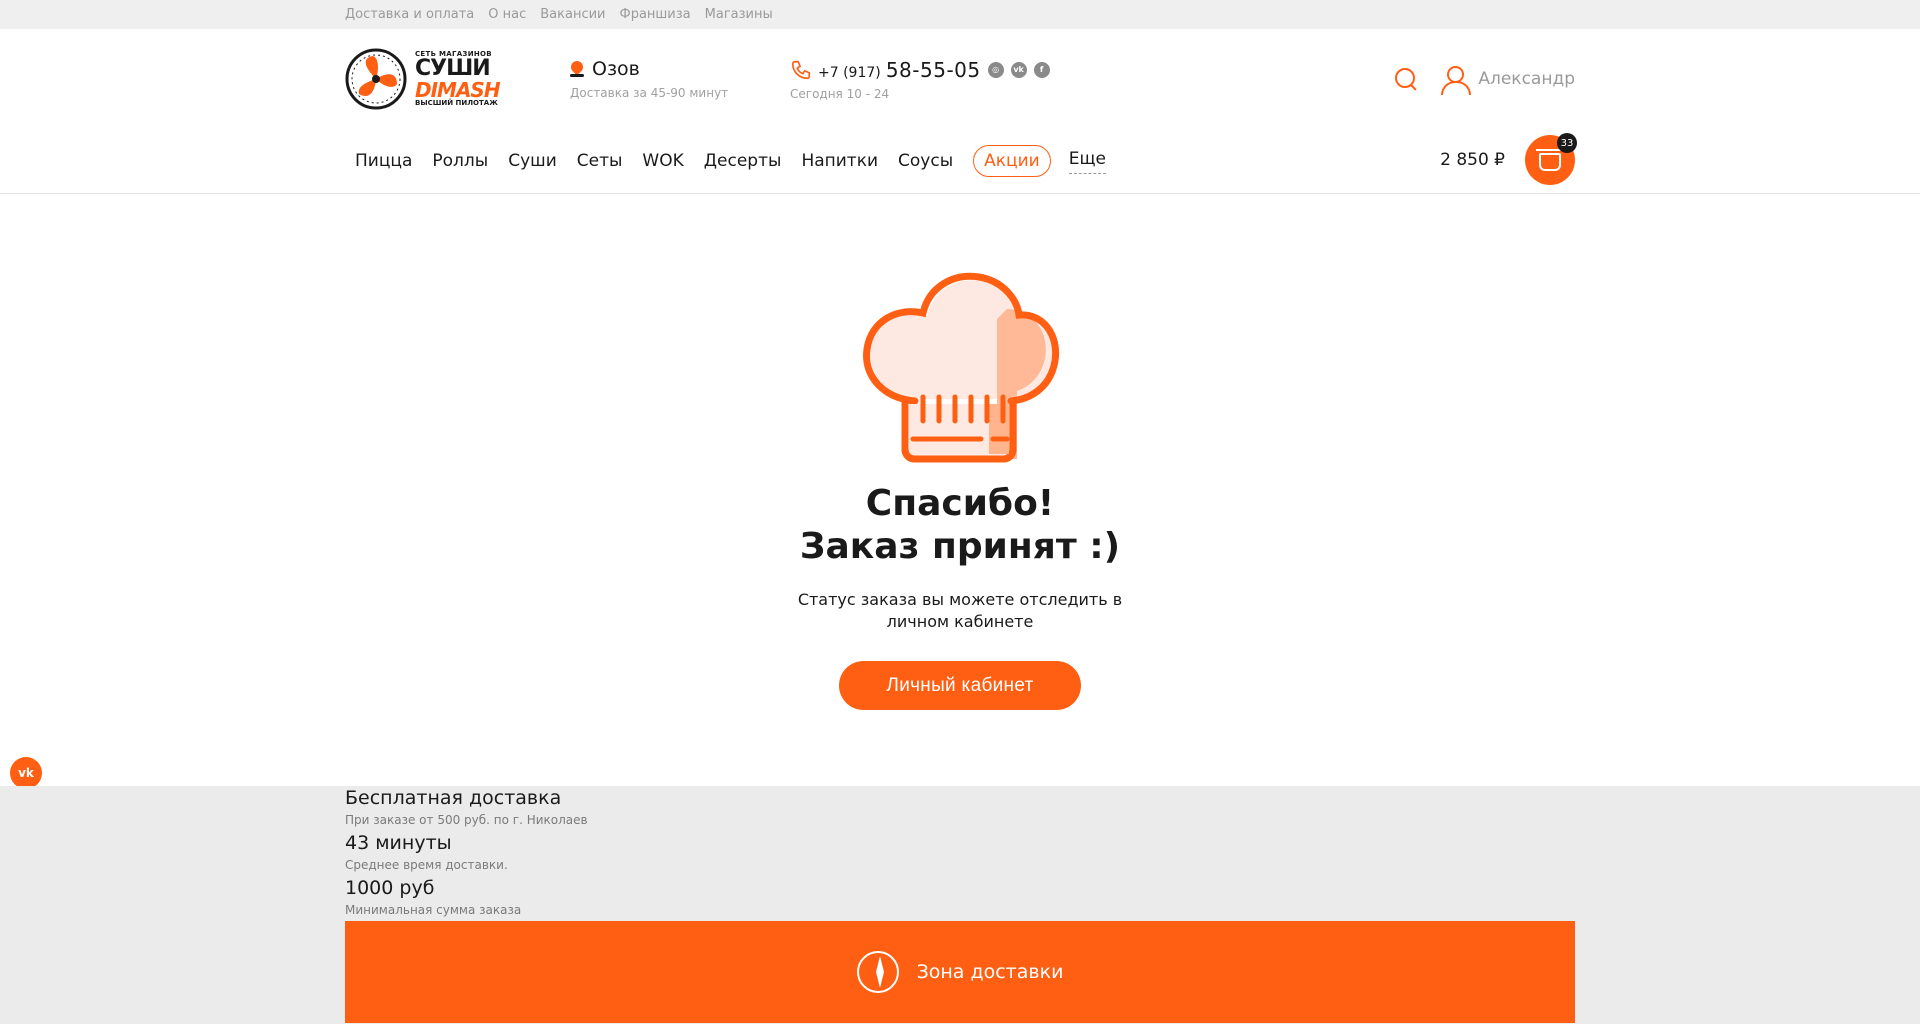  I want to click on user-name: Александр, so click(1526, 79).